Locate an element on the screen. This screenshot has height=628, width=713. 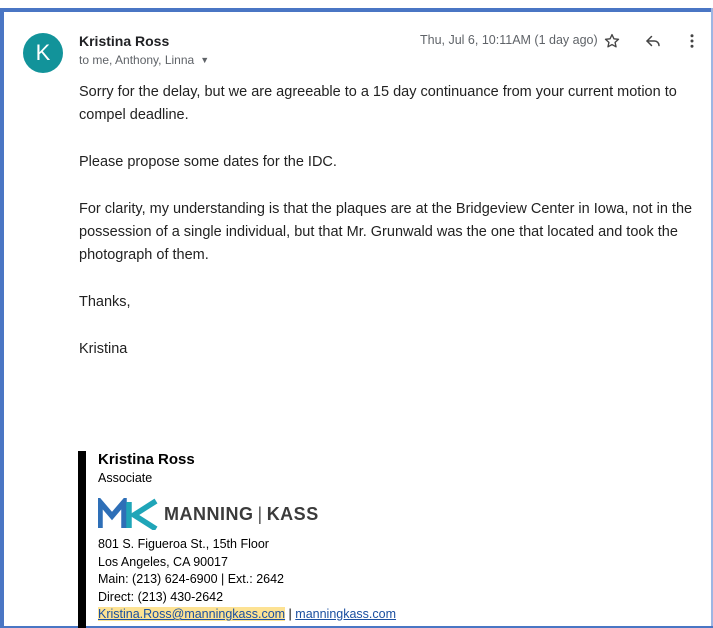
signature-email-link: Kristina.Ross@manningkass.com is located at coordinates (192, 614).